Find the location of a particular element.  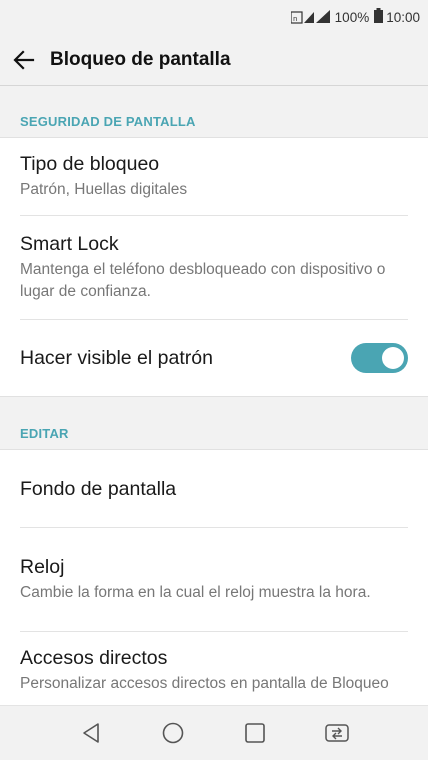

setting-wallpaper: Fondo de pantalla is located at coordinates (214, 489).